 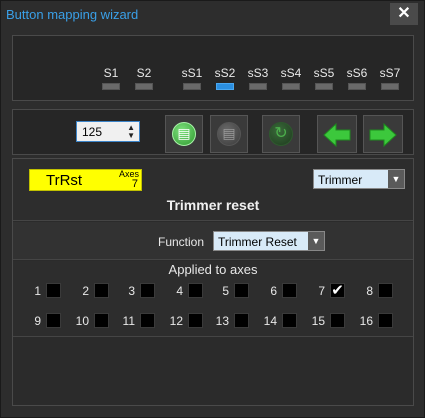 I want to click on function-select: Trimmer Reset ▼, so click(x=269, y=241).